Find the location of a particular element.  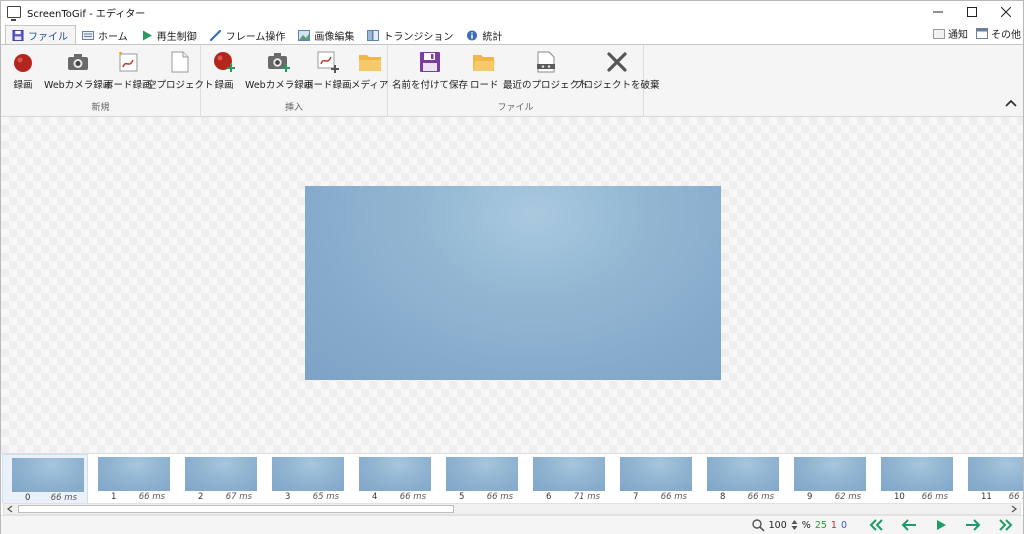

insert-board-recording-button: ボード録画 is located at coordinates (328, 70).